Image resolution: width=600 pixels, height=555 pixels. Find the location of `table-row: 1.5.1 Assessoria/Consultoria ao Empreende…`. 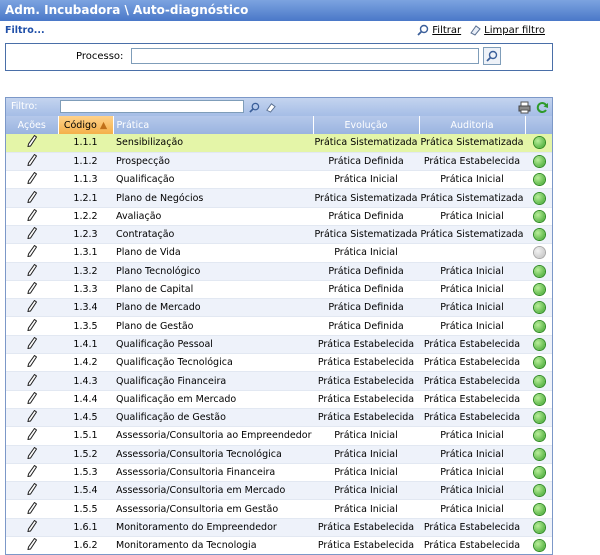

table-row: 1.5.1 Assessoria/Consultoria ao Empreende… is located at coordinates (279, 436).